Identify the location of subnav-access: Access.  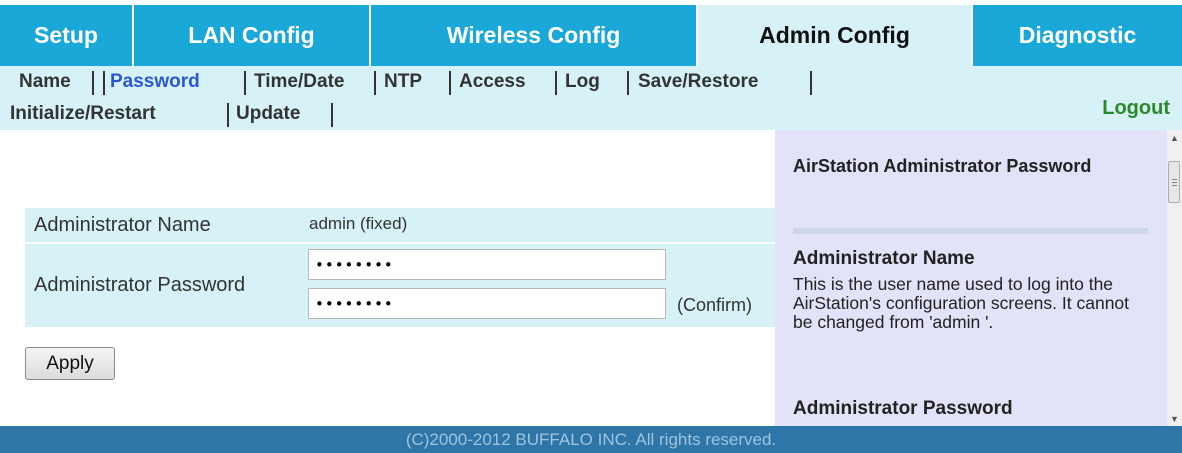
(492, 82).